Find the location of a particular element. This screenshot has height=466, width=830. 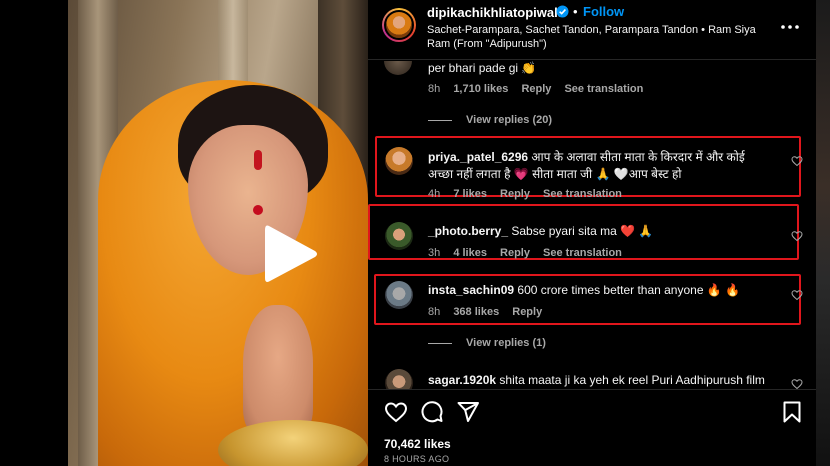

comment-likes: 368 likes is located at coordinates (476, 312).